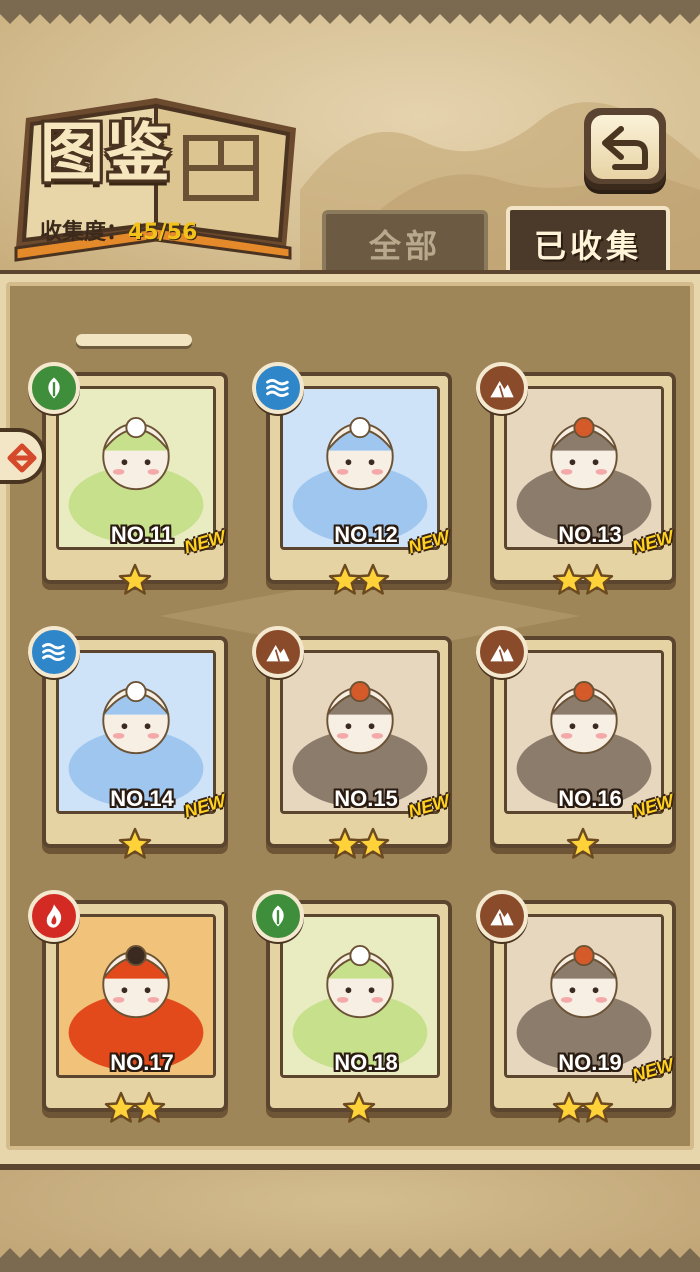  Describe the element at coordinates (129, 485) in the screenshot. I see `creature-card: NO.11 NEW` at that location.